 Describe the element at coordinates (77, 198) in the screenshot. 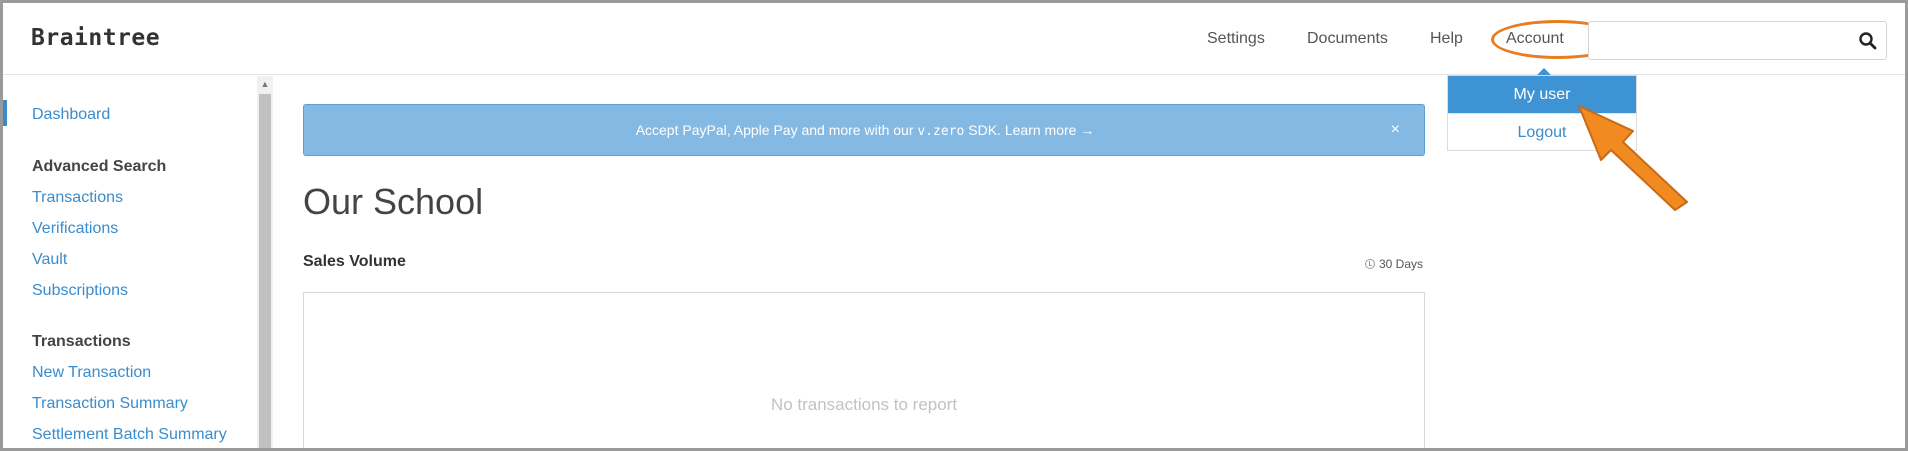

I see `sidebar-item-search-transactions: Transactions` at that location.